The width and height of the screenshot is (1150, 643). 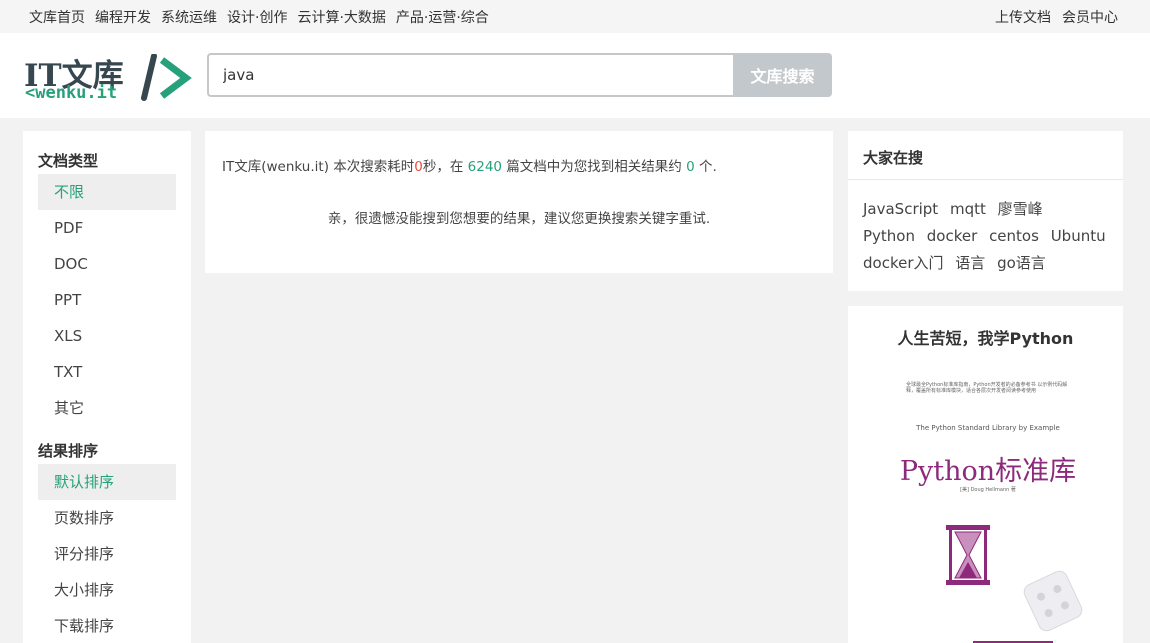 I want to click on hot-tag: JavaScript, so click(x=900, y=209).